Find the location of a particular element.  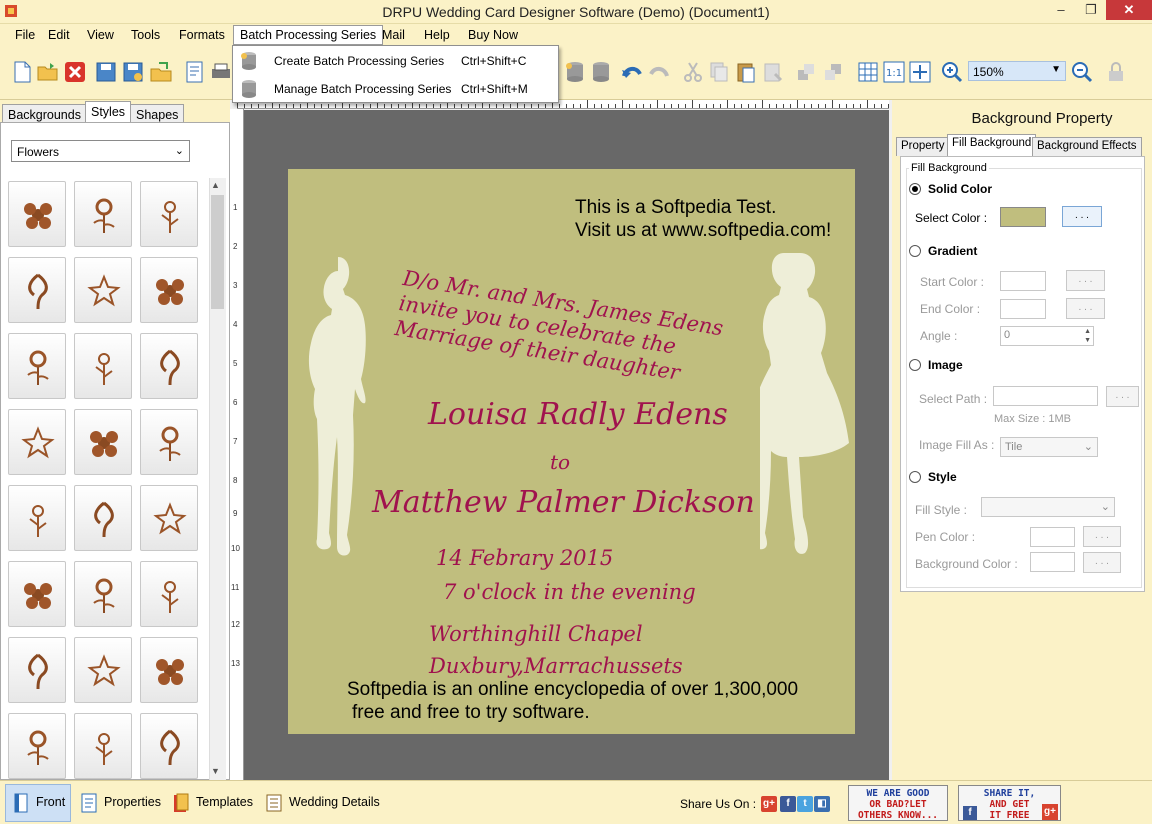

tab-backgrounds: Backgrounds is located at coordinates (44, 114).